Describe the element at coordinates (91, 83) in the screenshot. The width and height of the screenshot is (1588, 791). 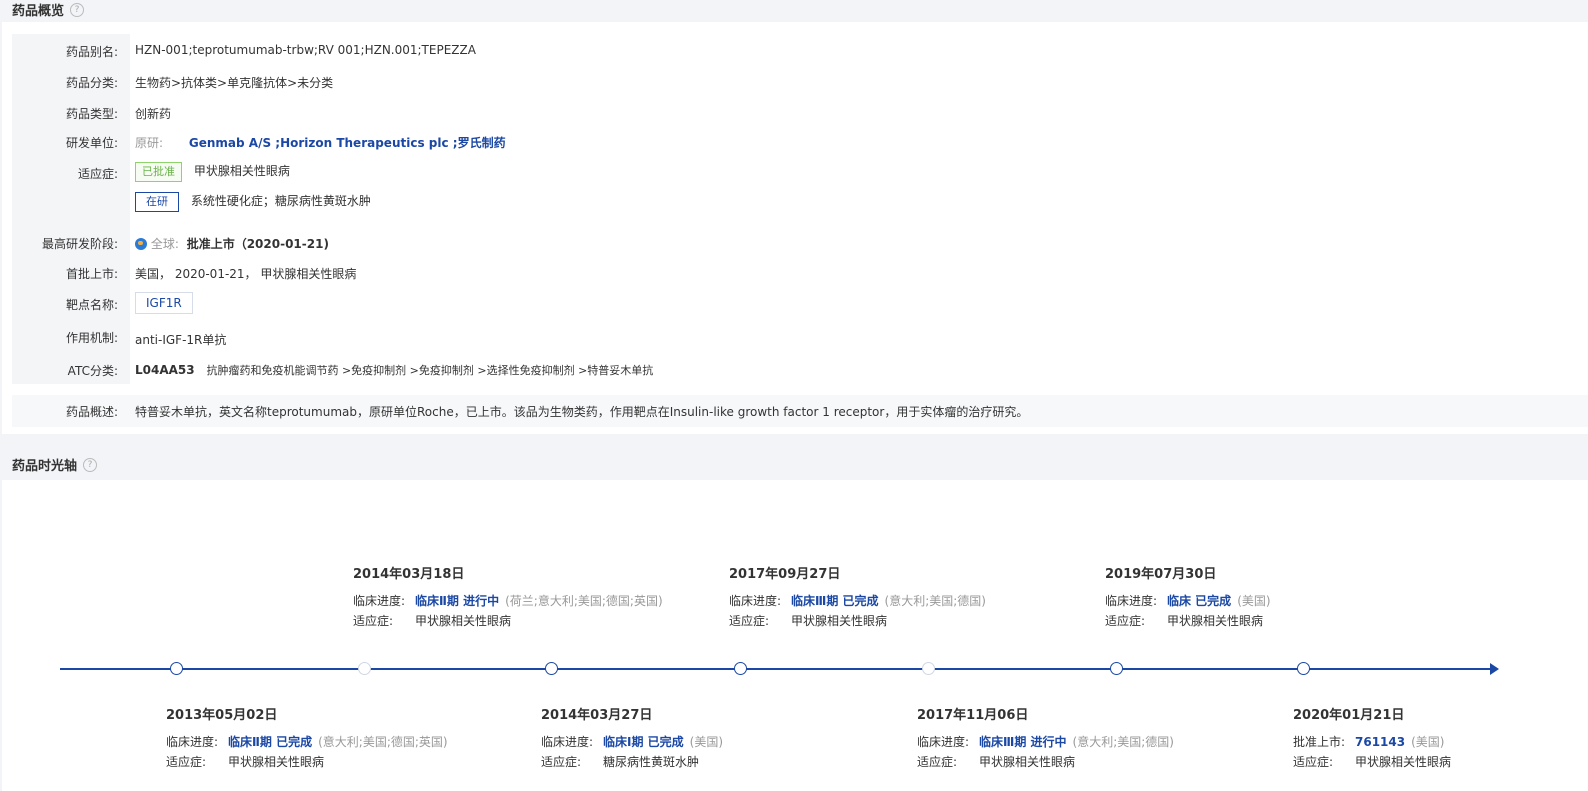
I see `category-label: 药品分类:` at that location.